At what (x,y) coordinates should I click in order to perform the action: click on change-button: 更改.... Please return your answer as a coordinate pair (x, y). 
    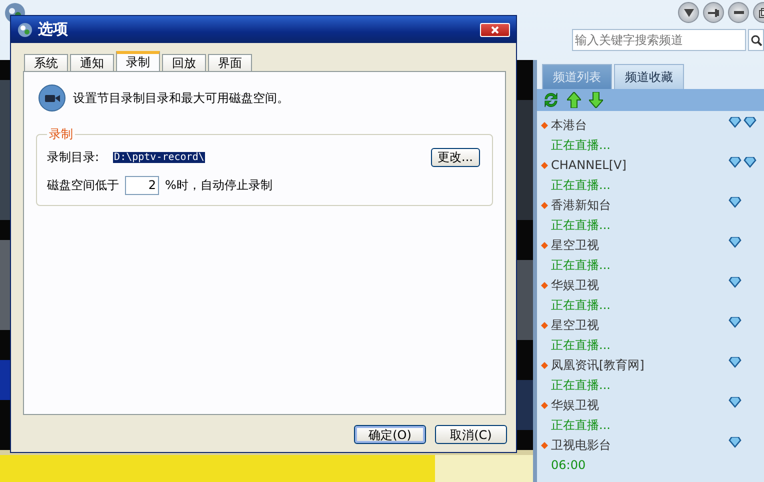
    Looking at the image, I should click on (455, 157).